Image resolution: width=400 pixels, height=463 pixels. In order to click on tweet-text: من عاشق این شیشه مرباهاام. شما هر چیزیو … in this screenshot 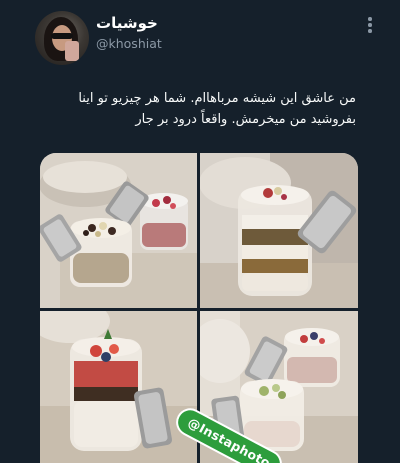, I will do `click(206, 109)`.